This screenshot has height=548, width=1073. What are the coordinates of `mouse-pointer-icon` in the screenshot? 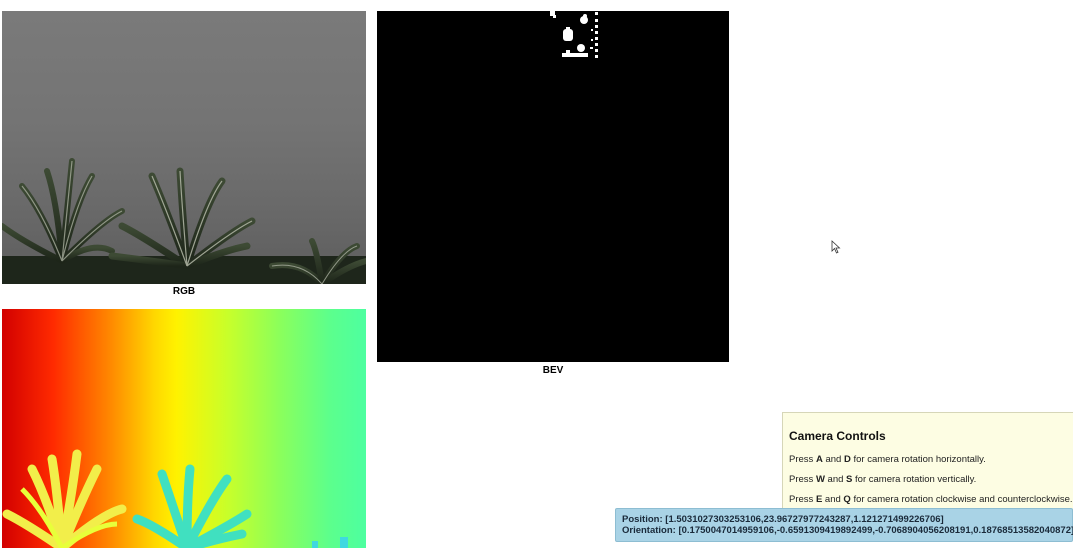 It's located at (836, 247).